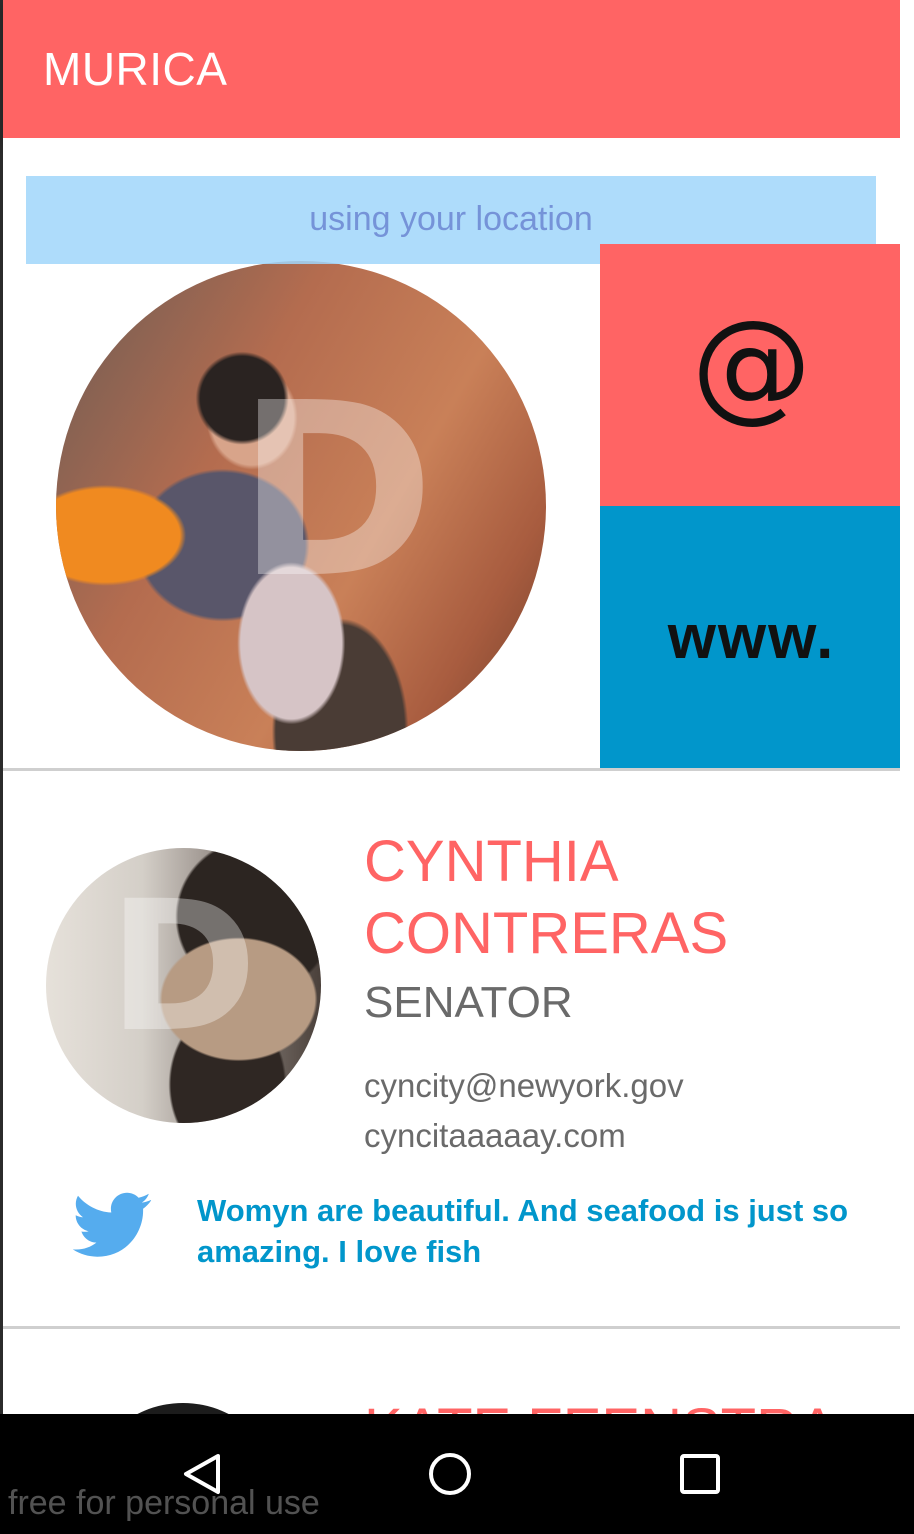 This screenshot has height=1534, width=914. I want to click on rep-email-link: cyncity@newyork.gov, so click(524, 1086).